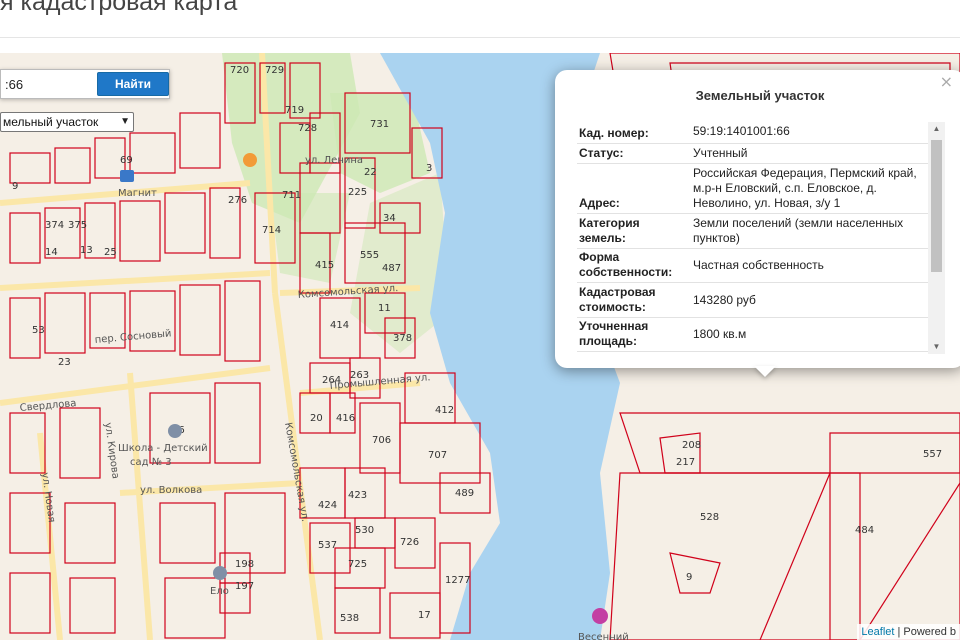 Image resolution: width=960 pixels, height=640 pixels. I want to click on svg-text: ул. Ленина, so click(334, 160).